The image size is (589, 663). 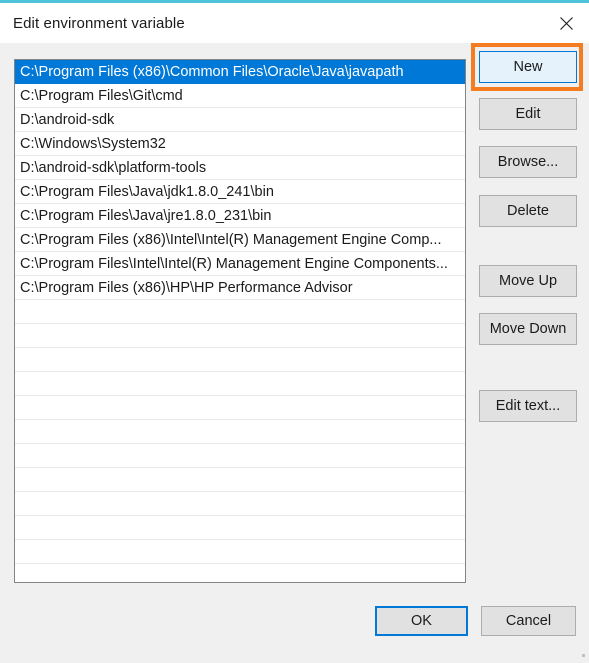 What do you see at coordinates (99, 23) in the screenshot?
I see `window-title: Edit environment variable` at bounding box center [99, 23].